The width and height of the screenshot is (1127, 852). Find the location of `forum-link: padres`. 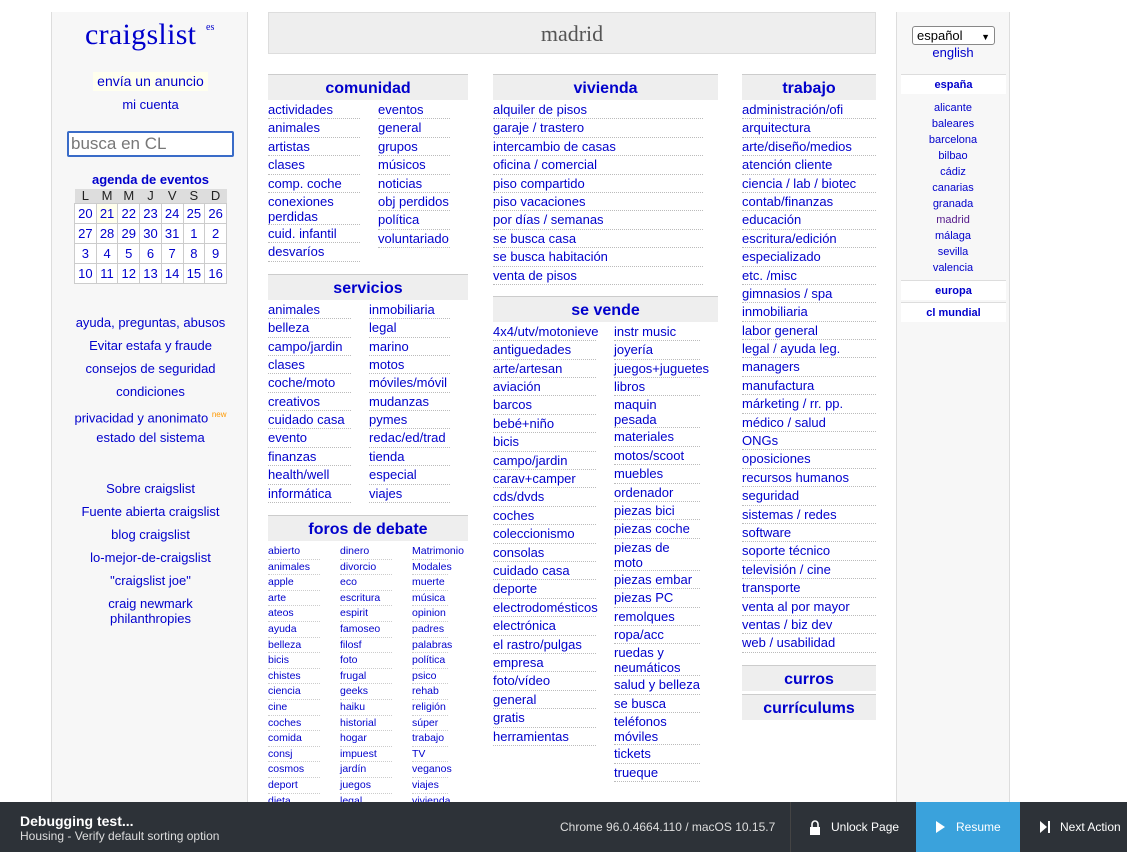

forum-link: padres is located at coordinates (430, 630).